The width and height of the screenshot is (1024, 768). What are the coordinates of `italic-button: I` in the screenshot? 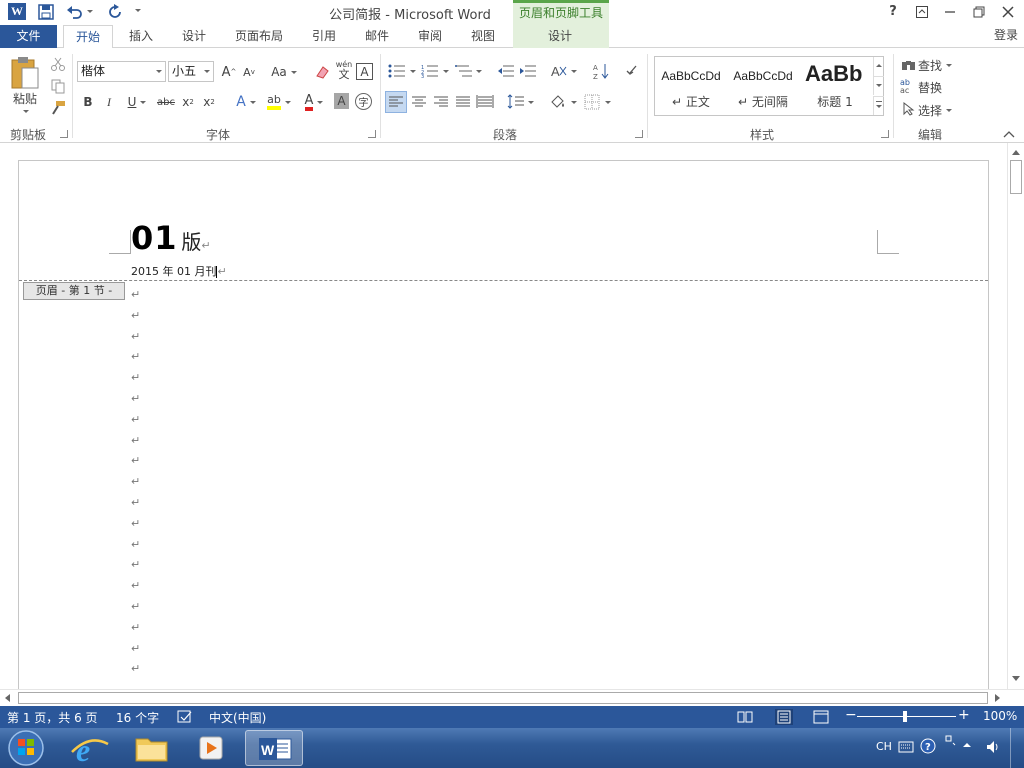 It's located at (109, 102).